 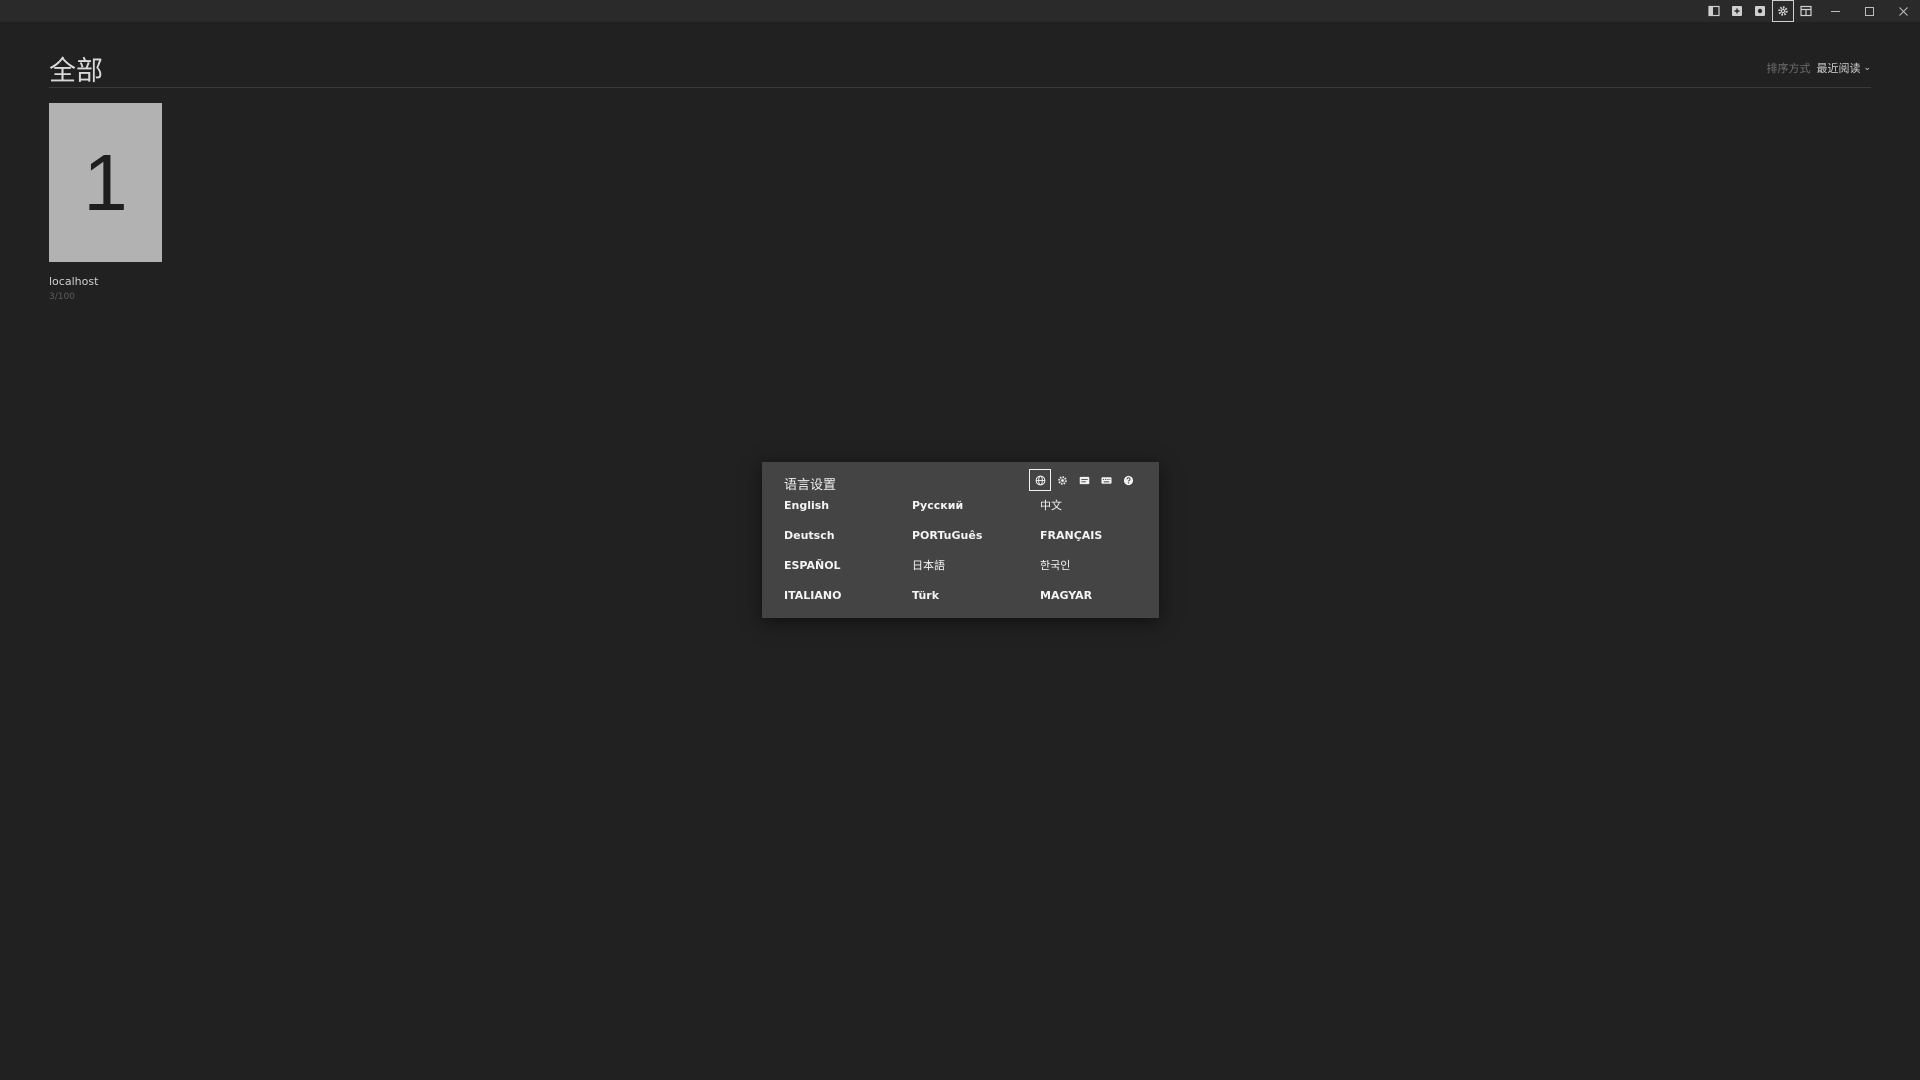 What do you see at coordinates (810, 485) in the screenshot?
I see `dialog-title: 语言设置` at bounding box center [810, 485].